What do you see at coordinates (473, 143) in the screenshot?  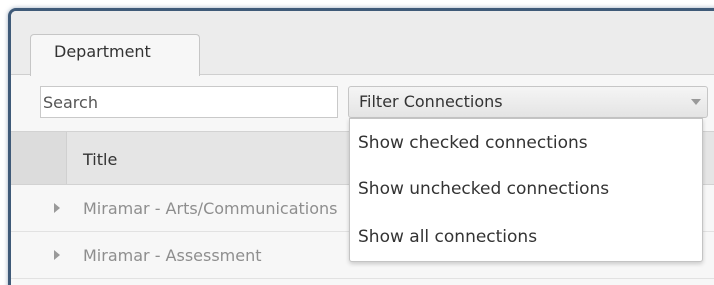 I see `menu-item-show-checked: Show checked connections` at bounding box center [473, 143].